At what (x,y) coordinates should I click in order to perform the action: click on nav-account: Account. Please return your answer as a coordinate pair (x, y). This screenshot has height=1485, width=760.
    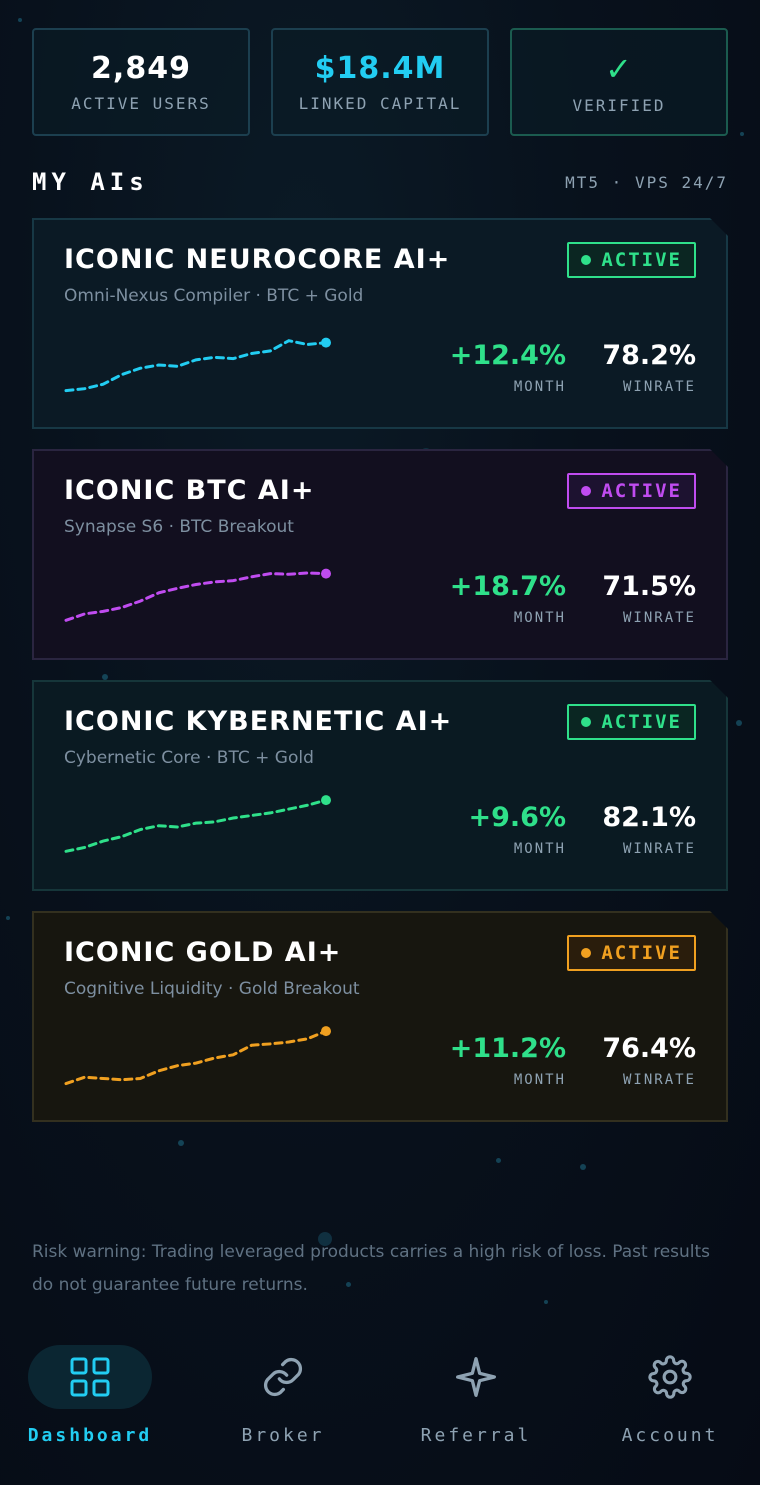
    Looking at the image, I should click on (670, 1395).